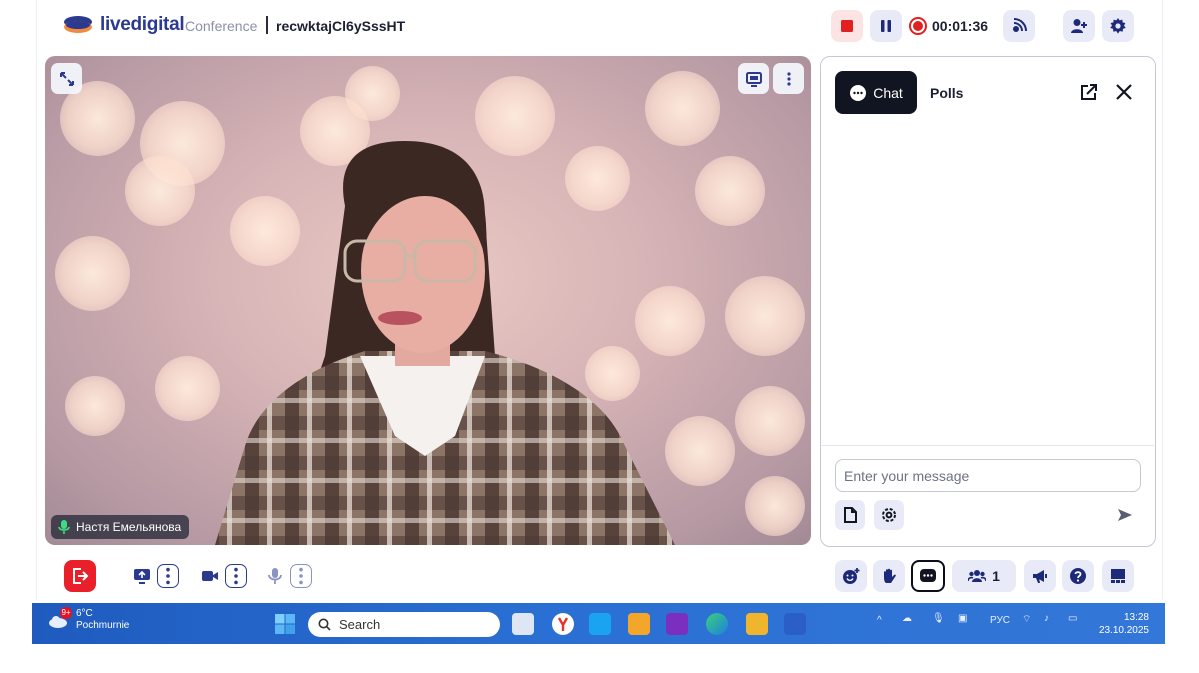 The image size is (1199, 673). I want to click on screen-tray-icon: ▣, so click(962, 618).